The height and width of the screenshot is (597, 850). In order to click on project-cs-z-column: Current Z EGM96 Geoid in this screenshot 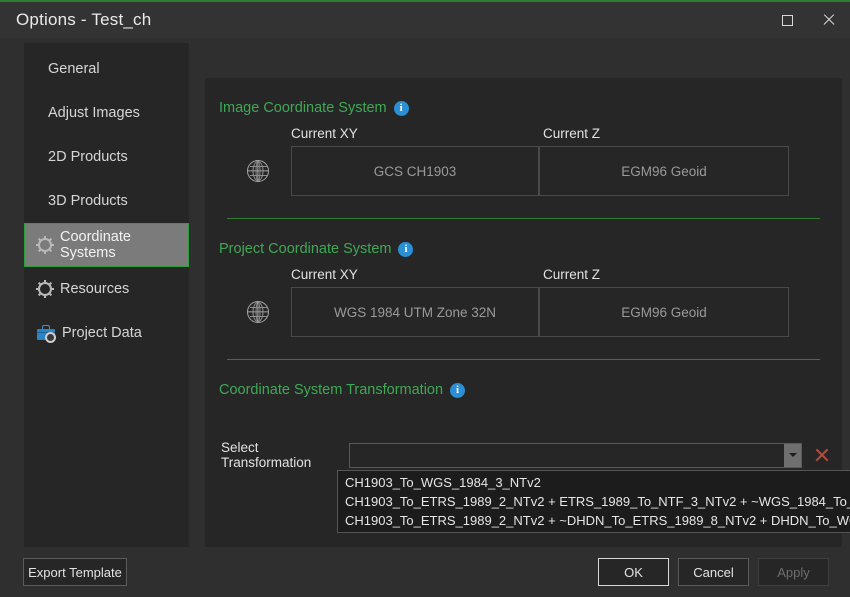, I will do `click(684, 302)`.